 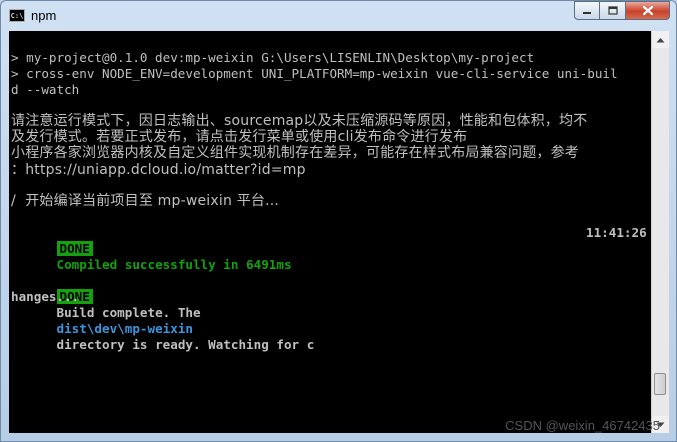 What do you see at coordinates (616, 232) in the screenshot?
I see `compile-timestamp: 11:41:26` at bounding box center [616, 232].